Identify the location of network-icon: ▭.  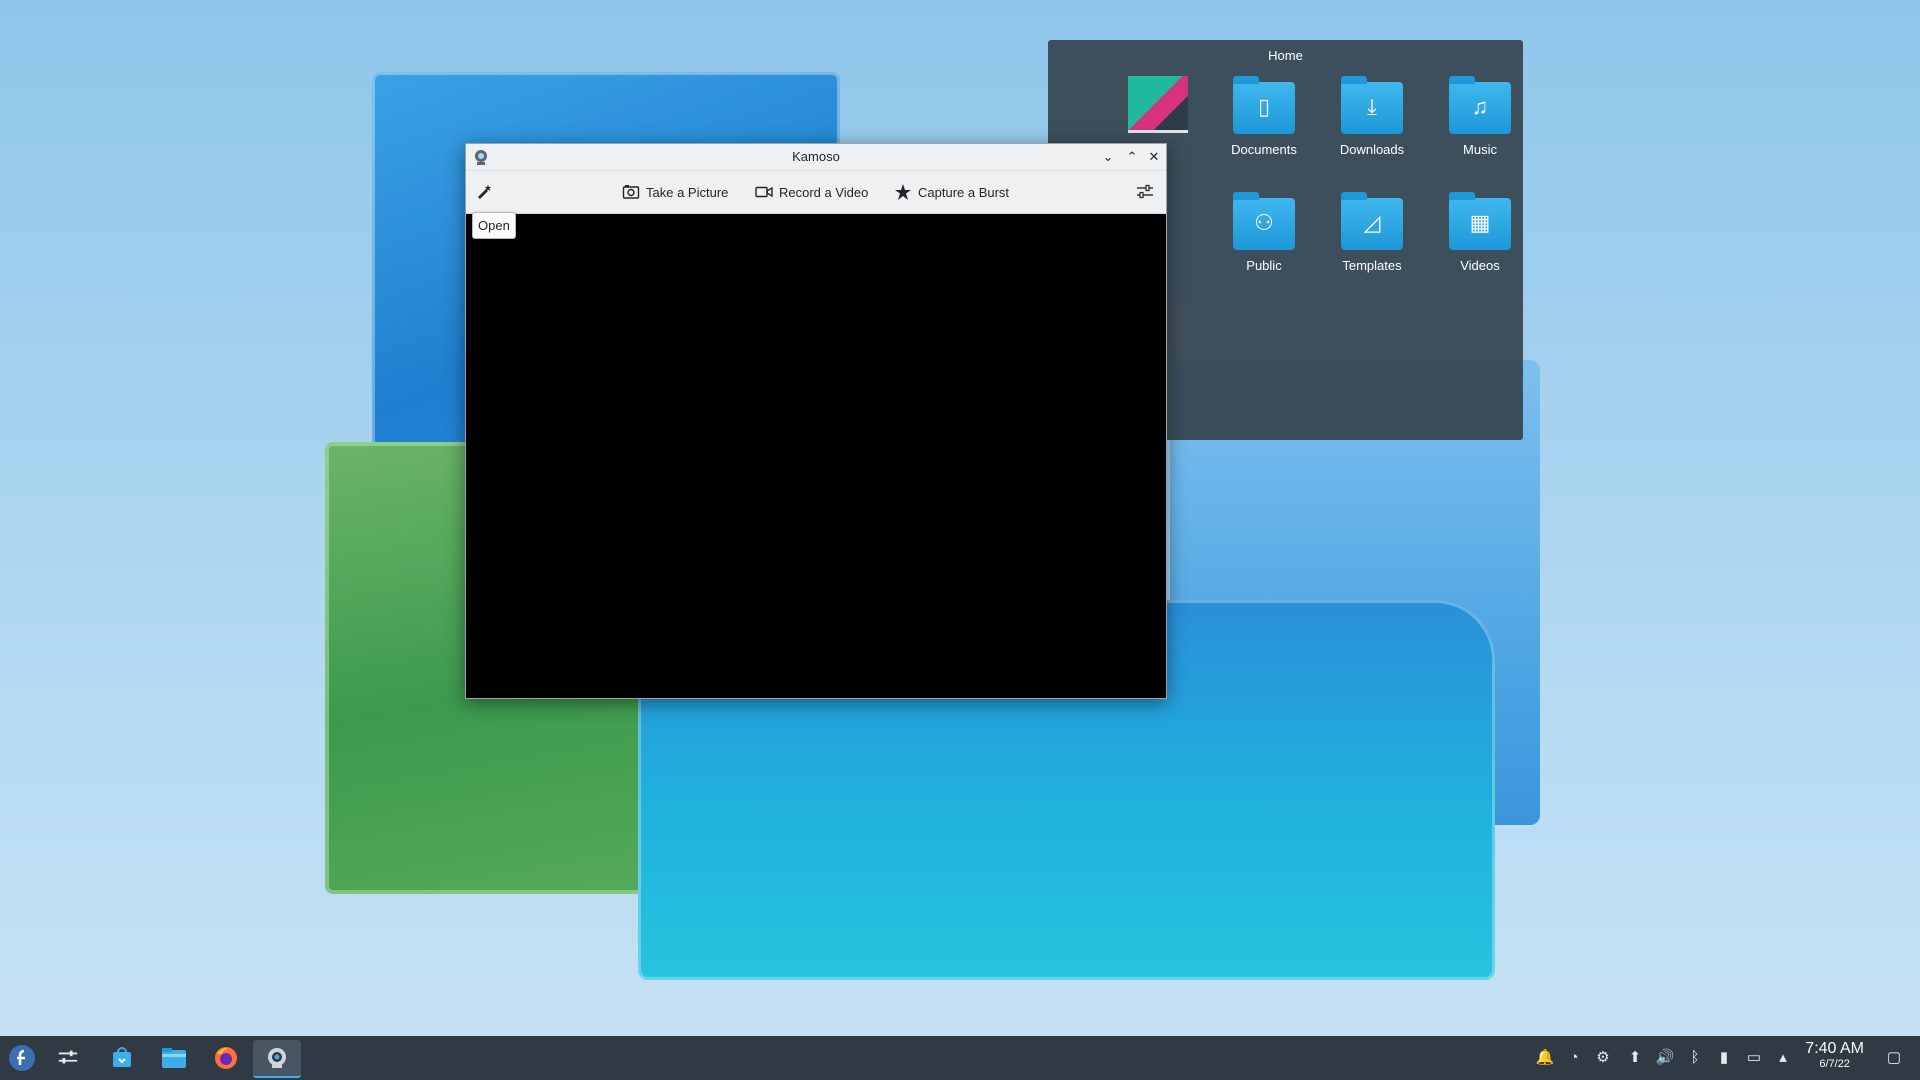
(1754, 1058).